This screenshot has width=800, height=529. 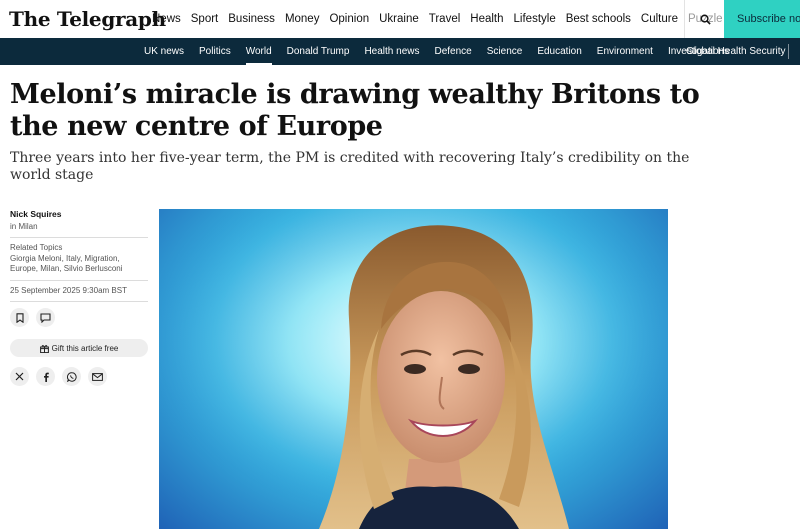 What do you see at coordinates (24, 226) in the screenshot?
I see `author-location: in Milan` at bounding box center [24, 226].